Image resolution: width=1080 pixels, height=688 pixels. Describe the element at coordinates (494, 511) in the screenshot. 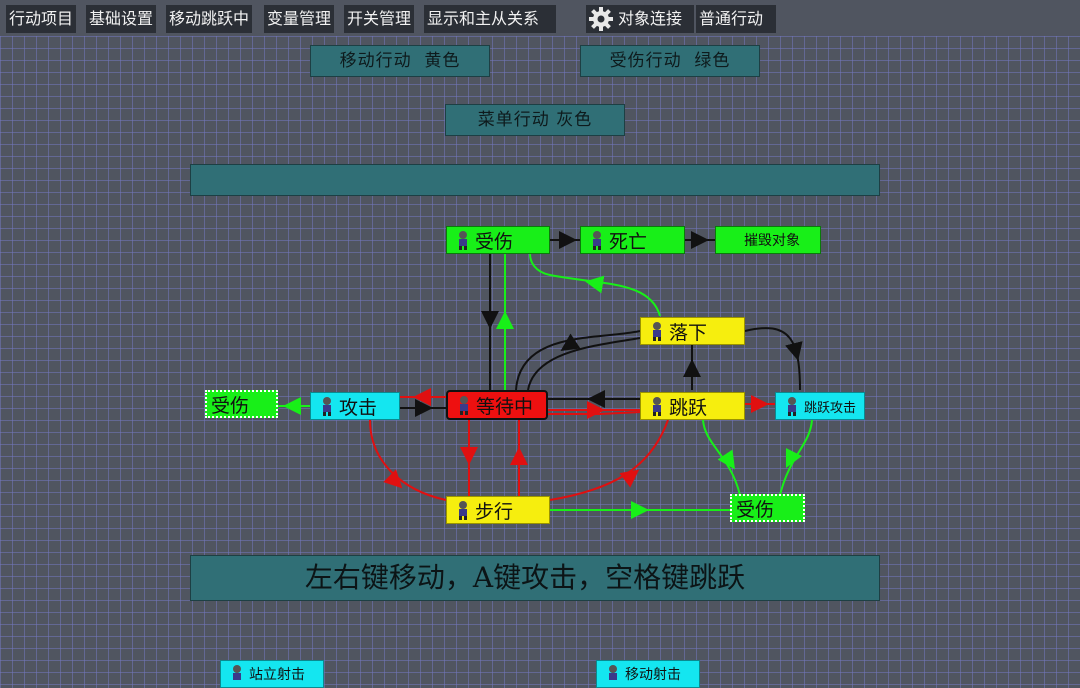

I see `node-label: 步行` at that location.